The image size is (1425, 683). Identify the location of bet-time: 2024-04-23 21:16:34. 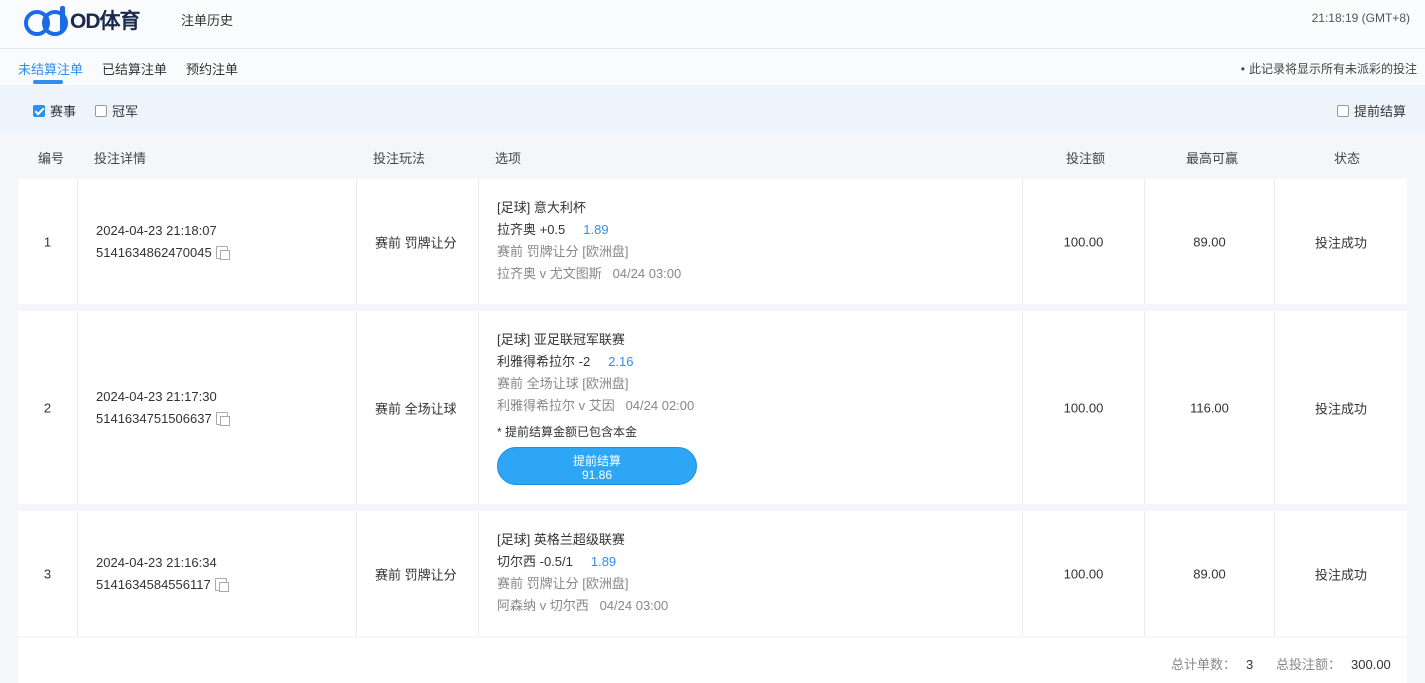
(156, 562).